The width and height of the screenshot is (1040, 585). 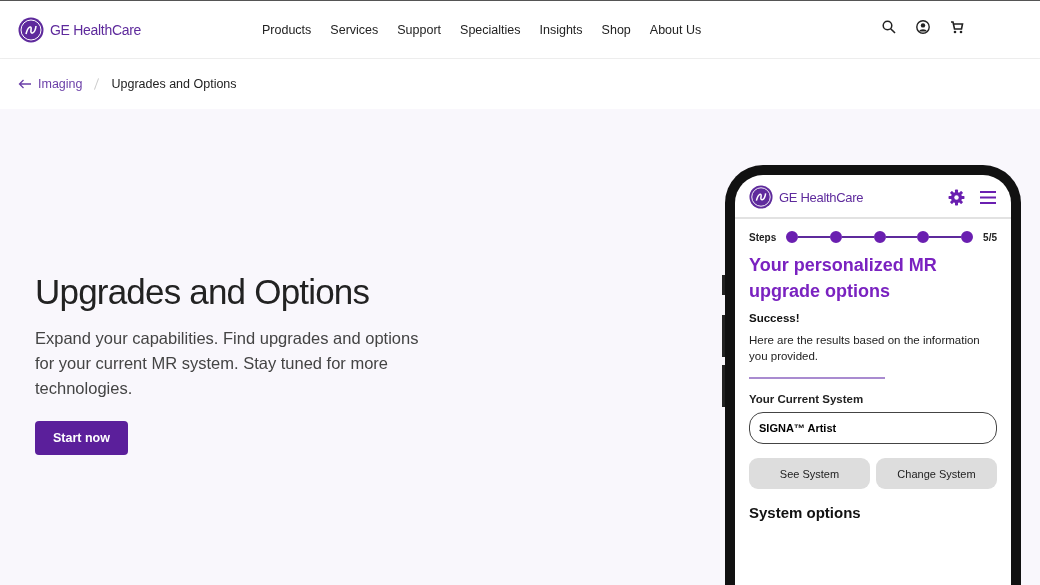 I want to click on options-title: System options, so click(x=805, y=512).